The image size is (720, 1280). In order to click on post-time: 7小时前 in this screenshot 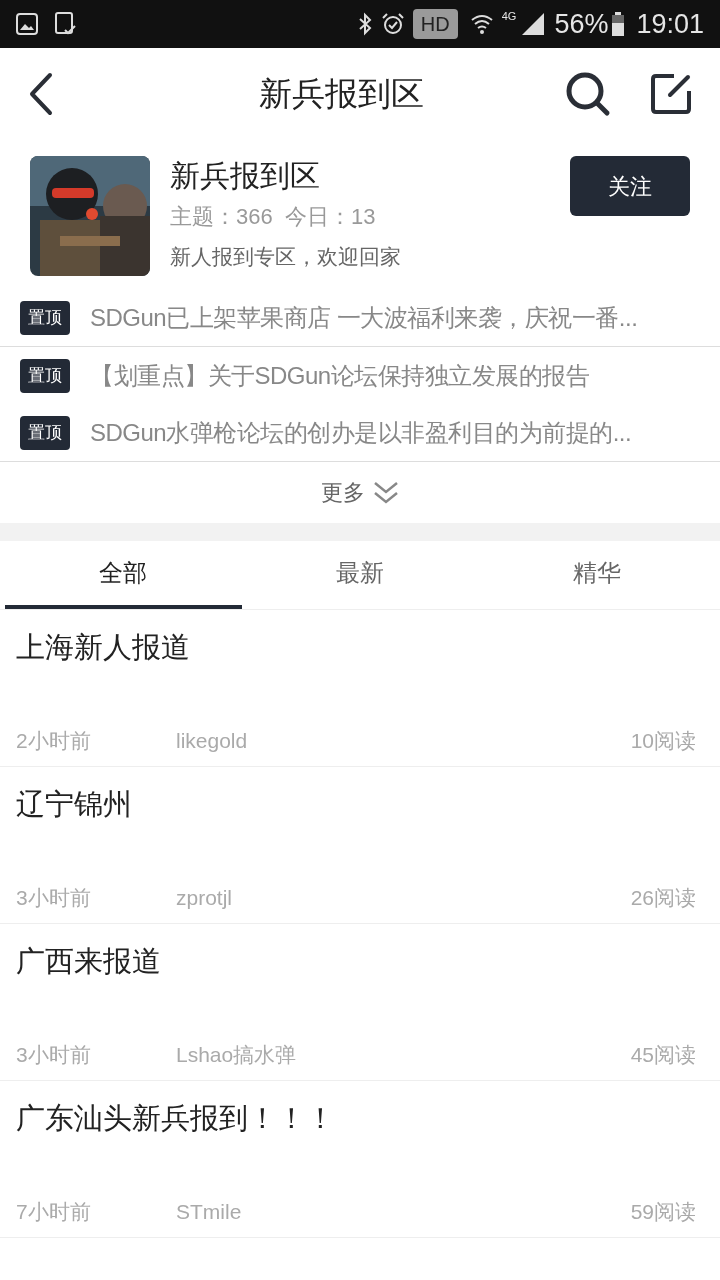, I will do `click(54, 1211)`.